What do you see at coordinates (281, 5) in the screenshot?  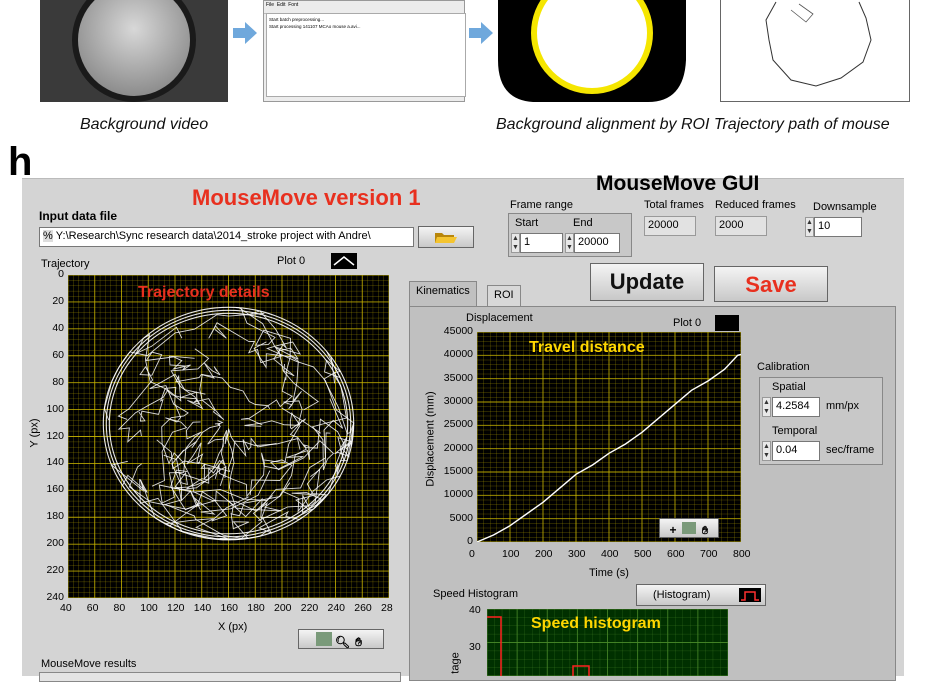 I see `thumb-menu-item: Edit` at bounding box center [281, 5].